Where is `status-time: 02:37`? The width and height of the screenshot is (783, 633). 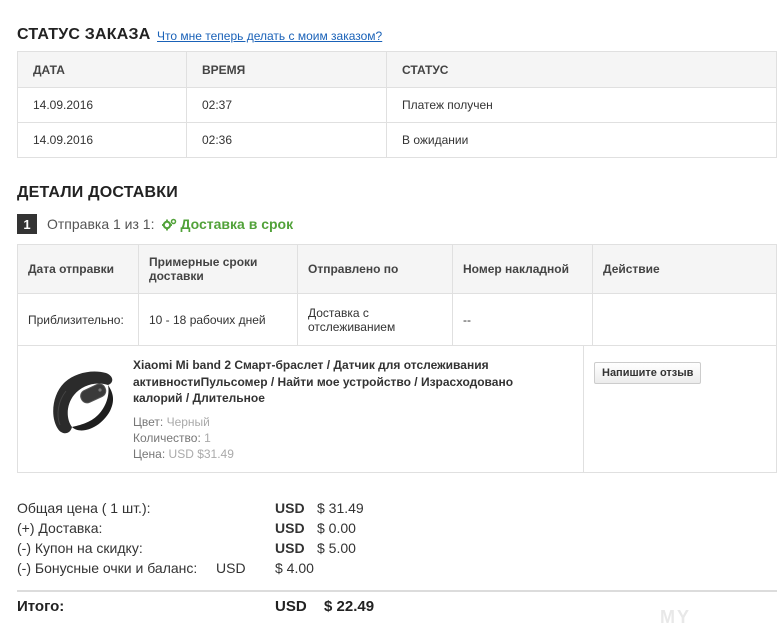
status-time: 02:37 is located at coordinates (286, 105).